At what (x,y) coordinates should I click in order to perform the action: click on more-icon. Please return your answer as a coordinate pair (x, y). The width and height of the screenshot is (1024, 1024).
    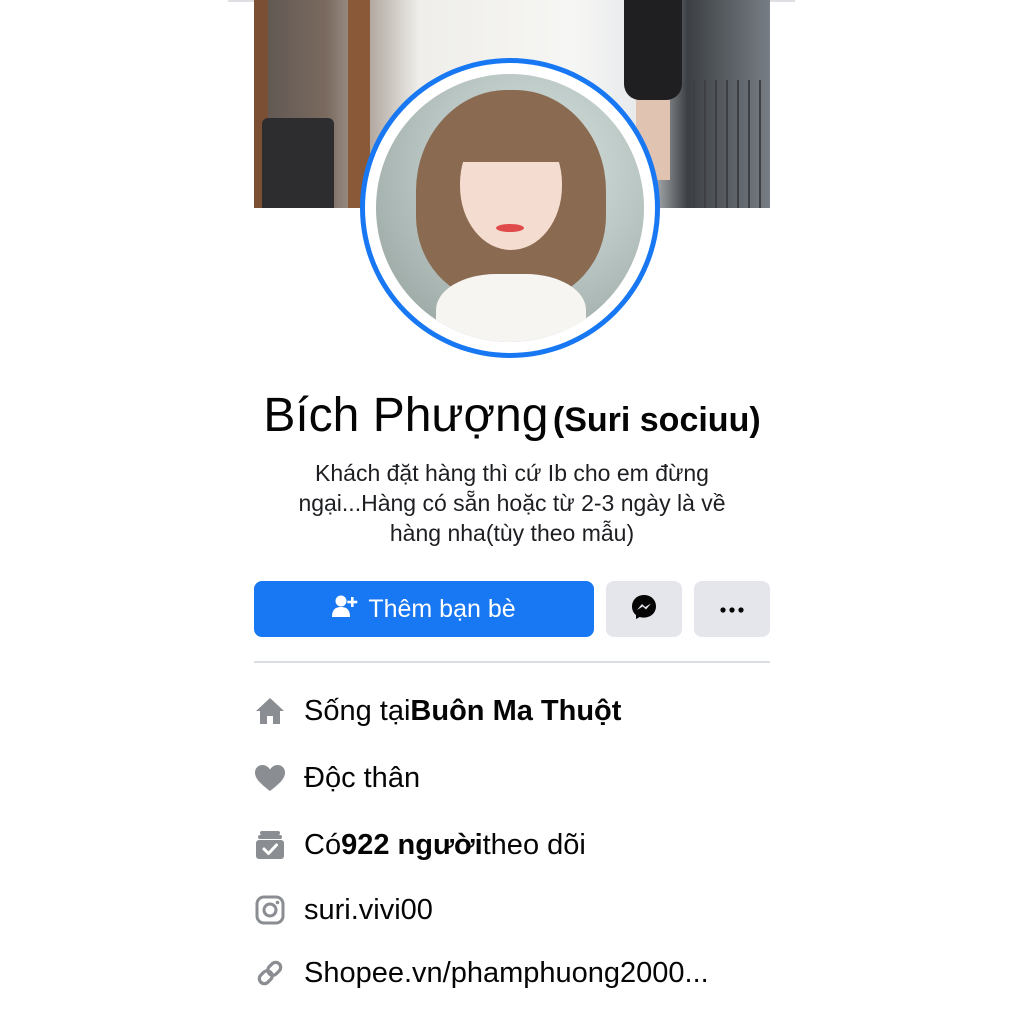
    Looking at the image, I should click on (732, 609).